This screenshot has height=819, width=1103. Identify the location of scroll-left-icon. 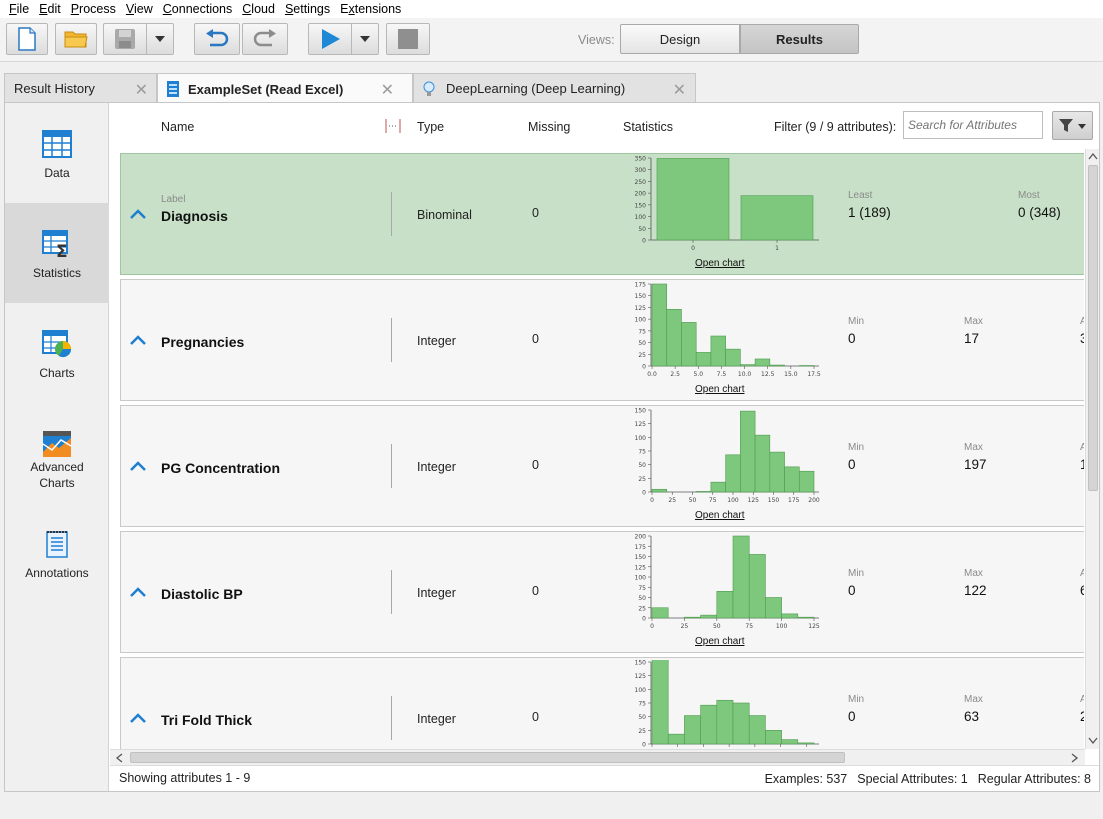
(119, 758).